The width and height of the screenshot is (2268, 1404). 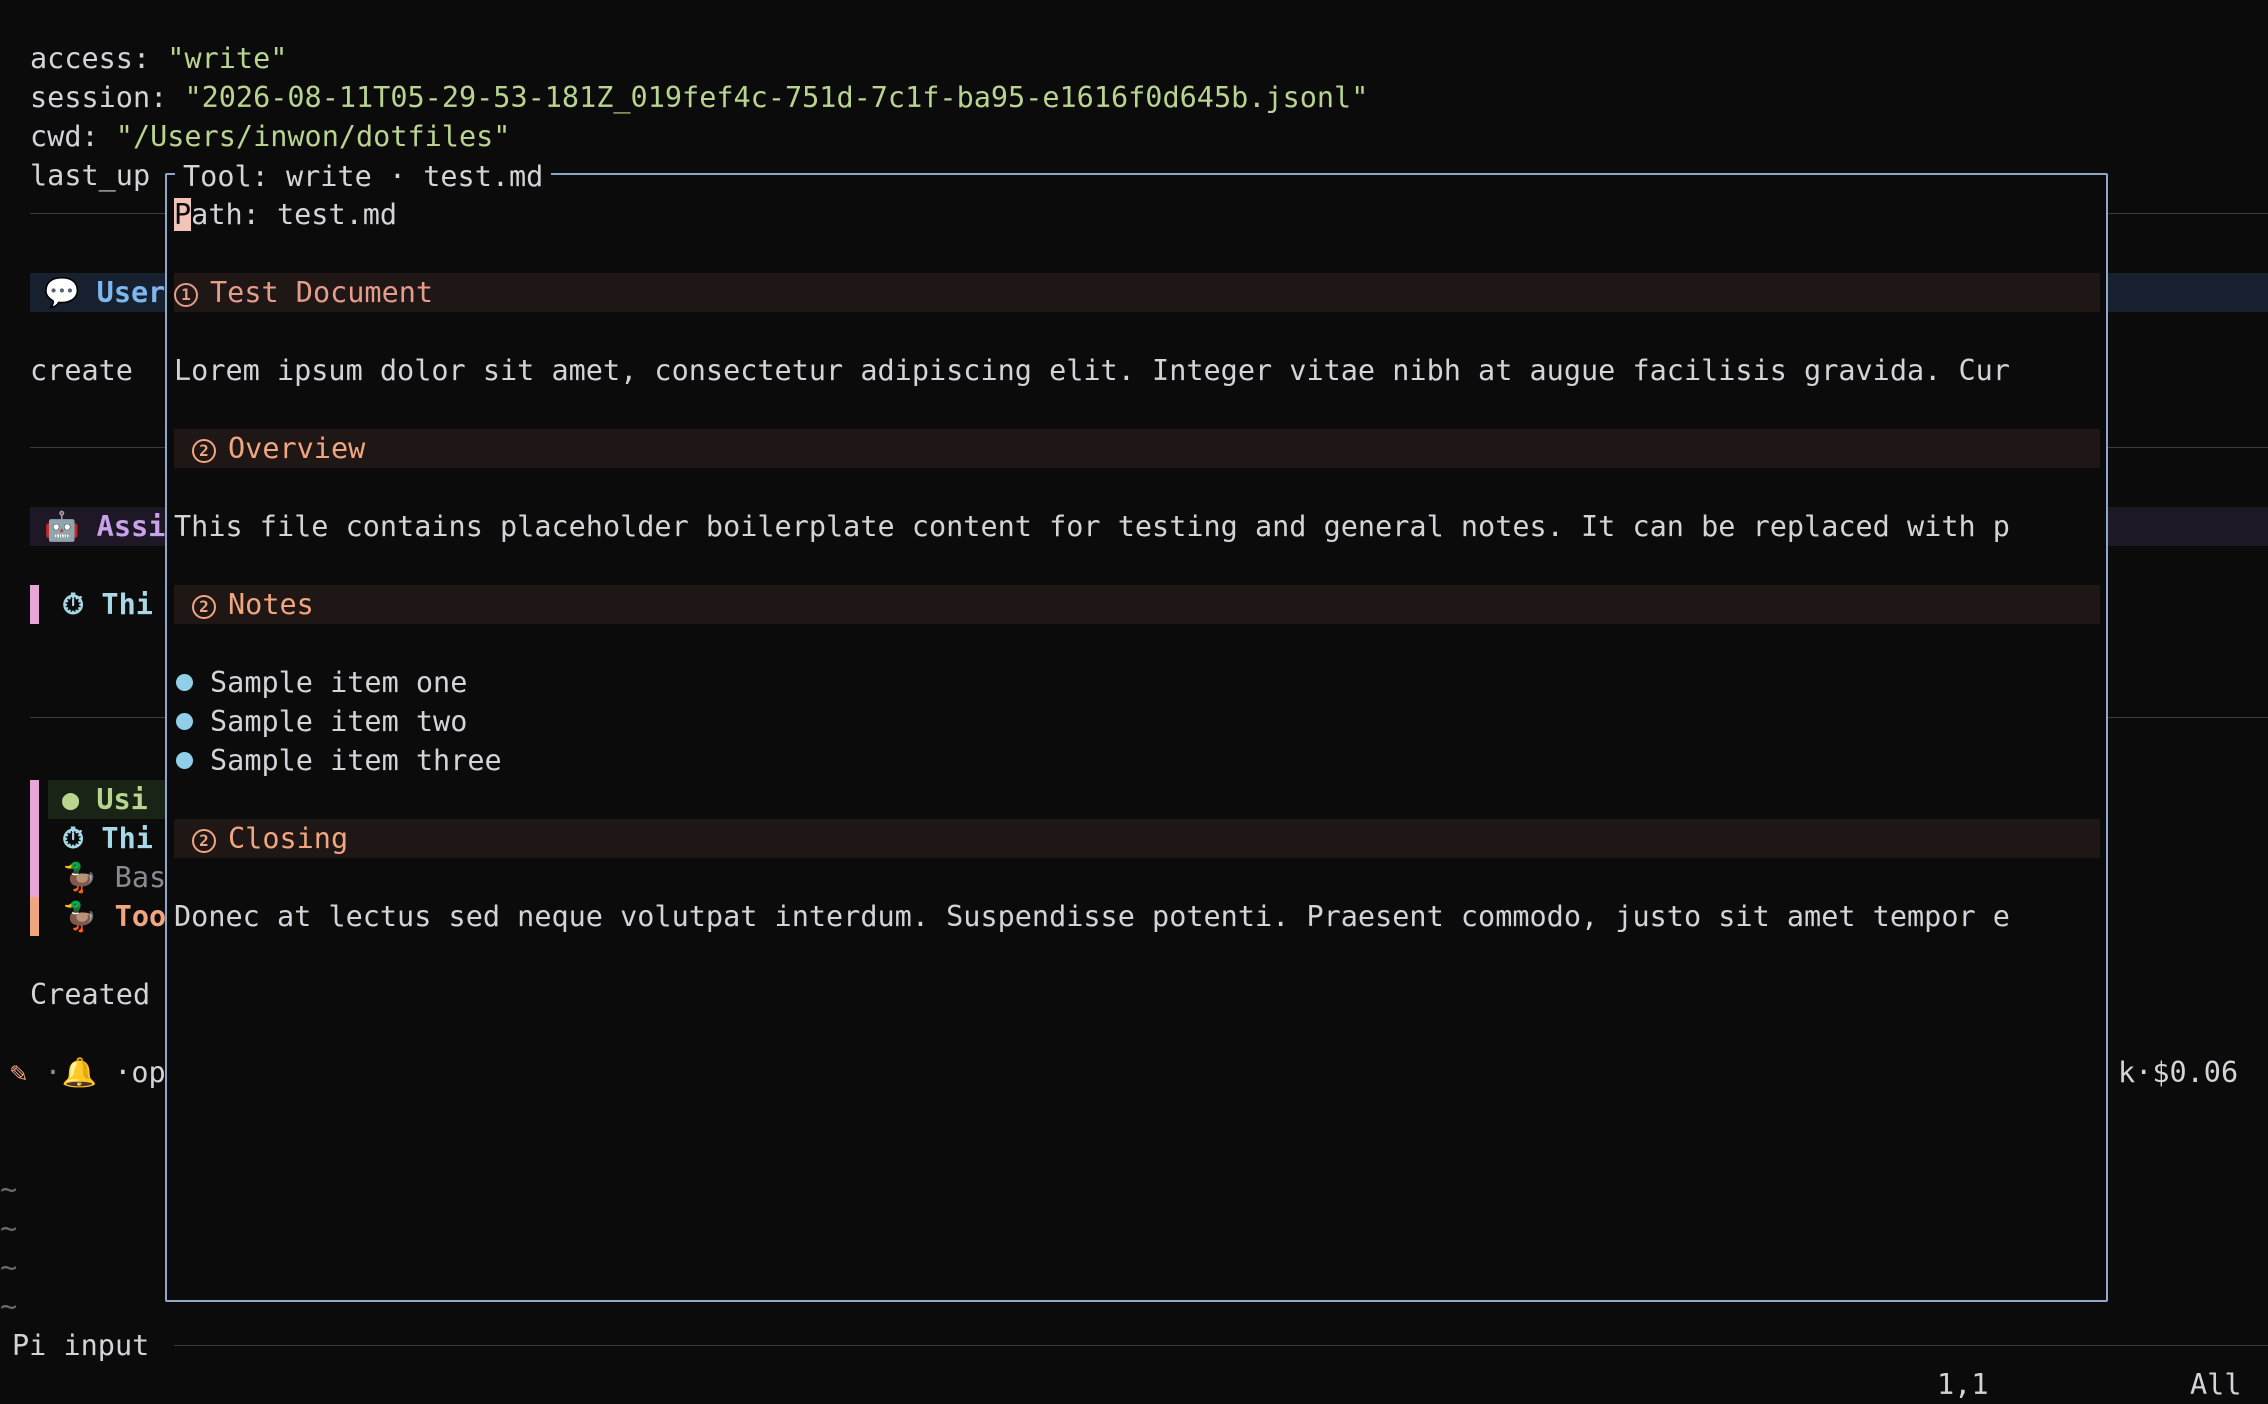 What do you see at coordinates (1146, 604) in the screenshot?
I see `heading-notes: 2 Notes` at bounding box center [1146, 604].